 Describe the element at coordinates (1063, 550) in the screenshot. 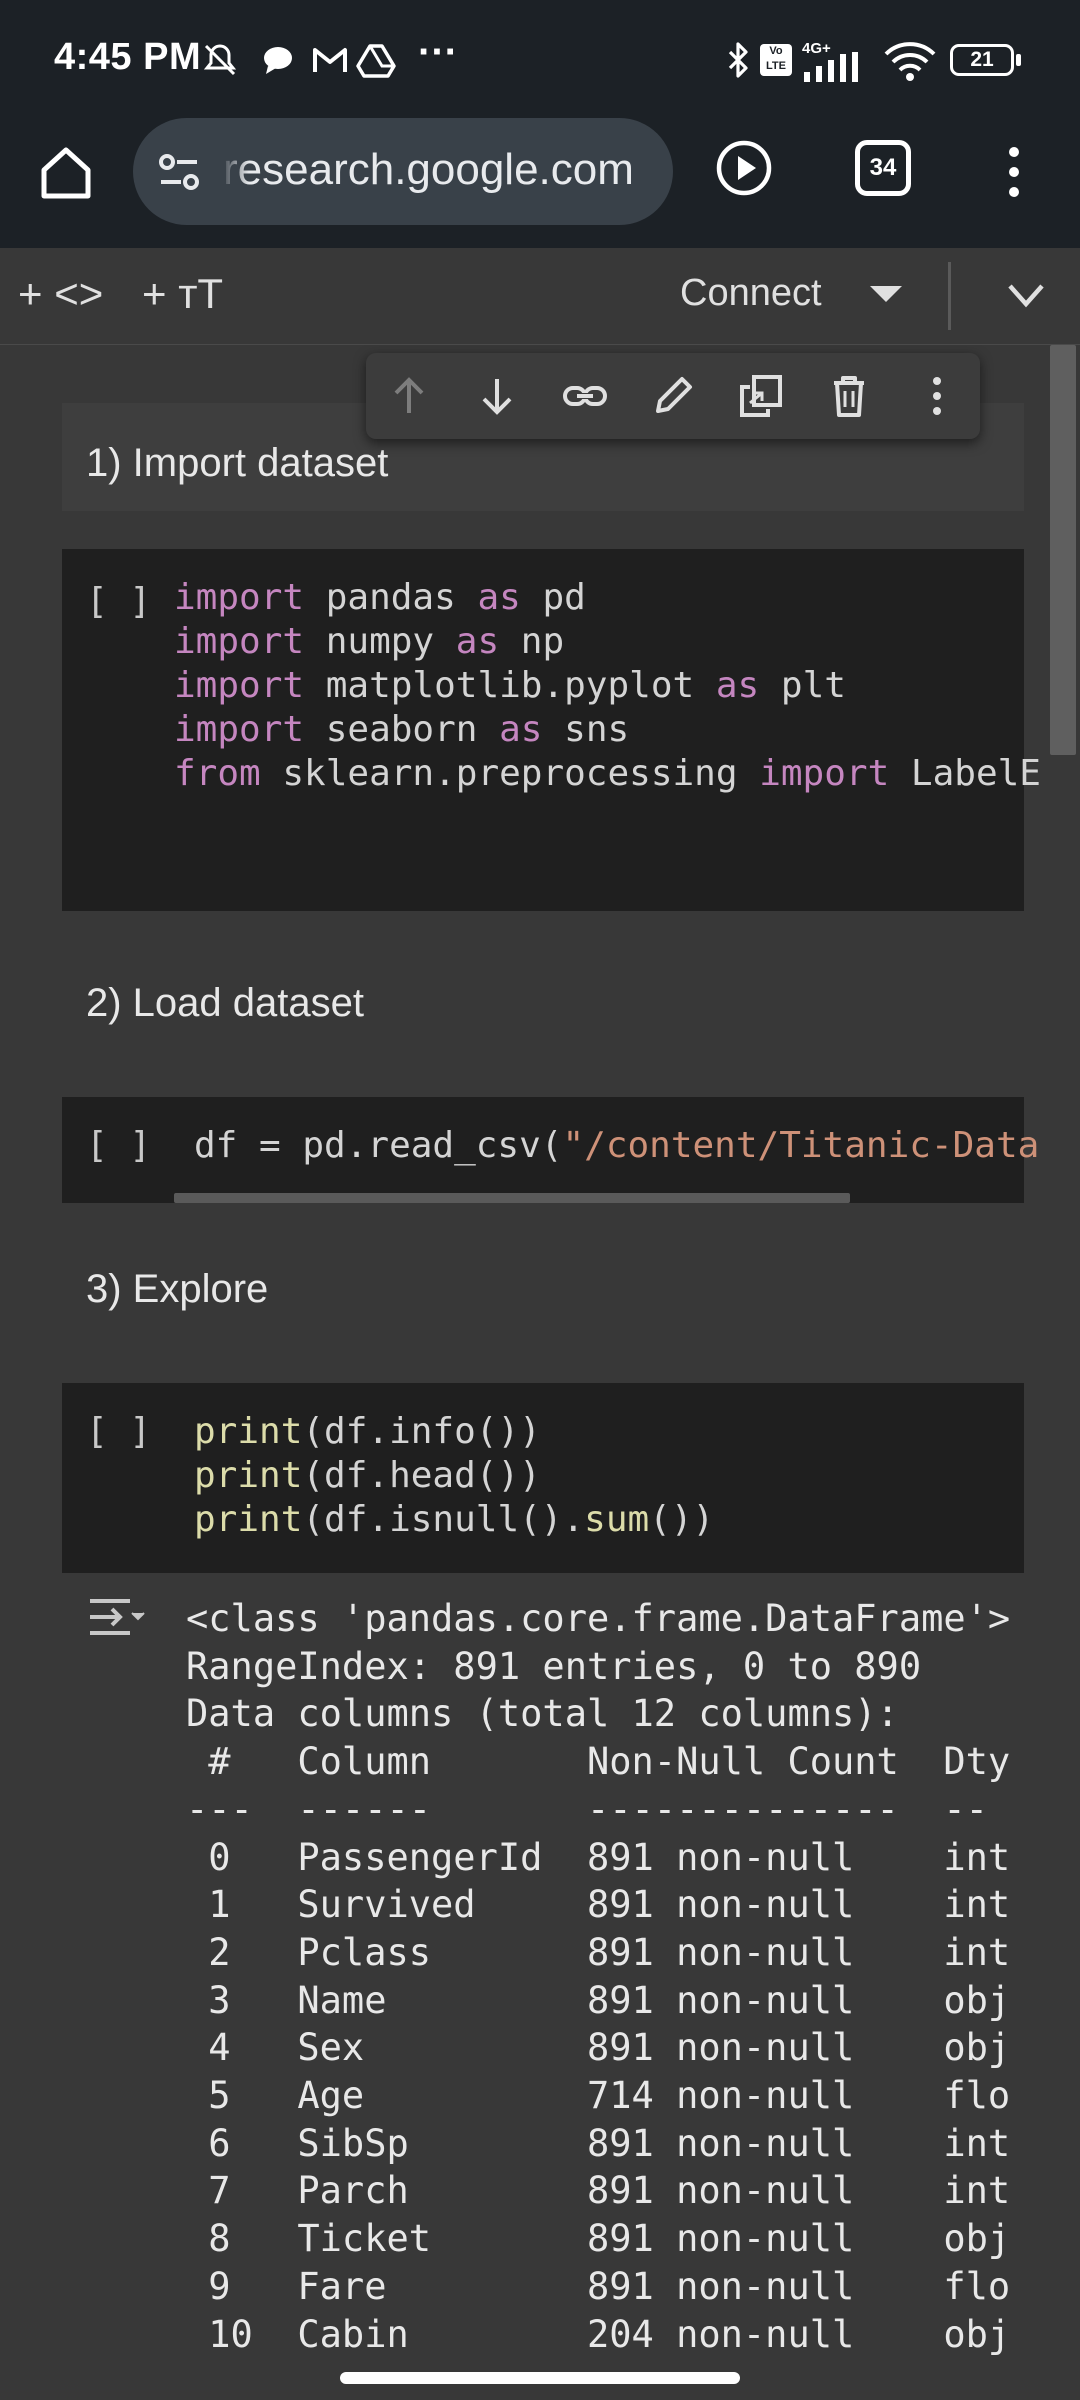

I see `scrollbar` at that location.